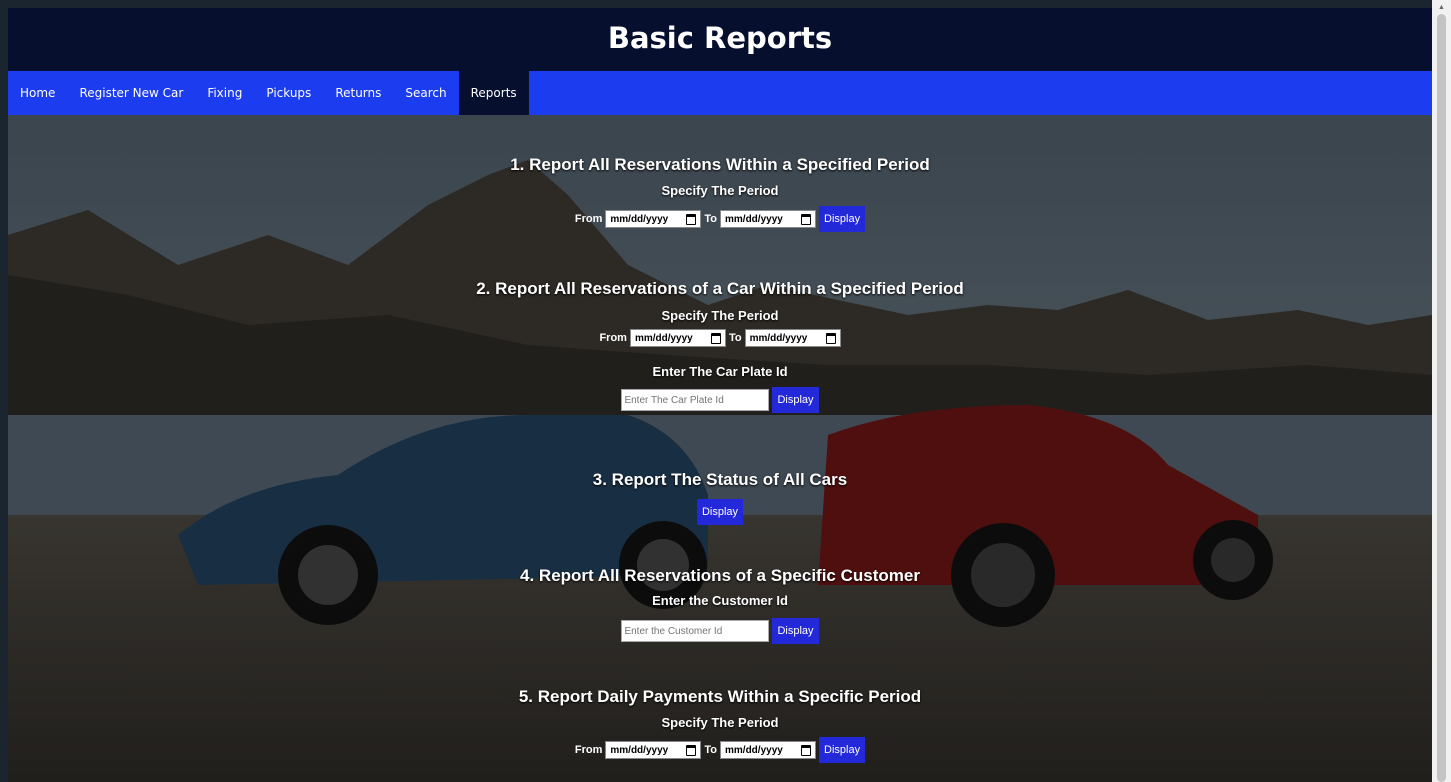 The height and width of the screenshot is (782, 1451). I want to click on page-title: Basic Reports, so click(720, 38).